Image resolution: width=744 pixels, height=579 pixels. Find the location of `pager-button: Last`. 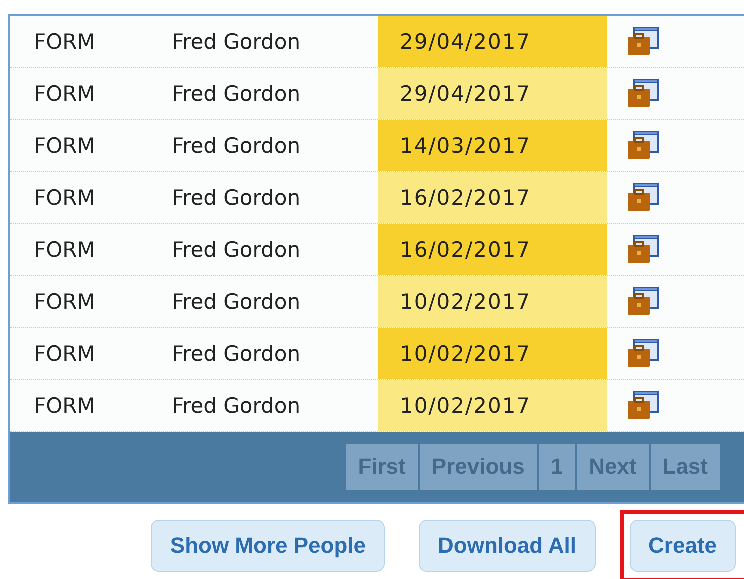

pager-button: Last is located at coordinates (685, 467).